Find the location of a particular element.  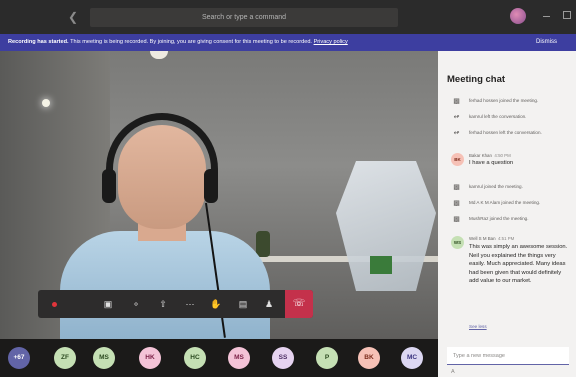

message-compose-input: Type a new message is located at coordinates (508, 356).